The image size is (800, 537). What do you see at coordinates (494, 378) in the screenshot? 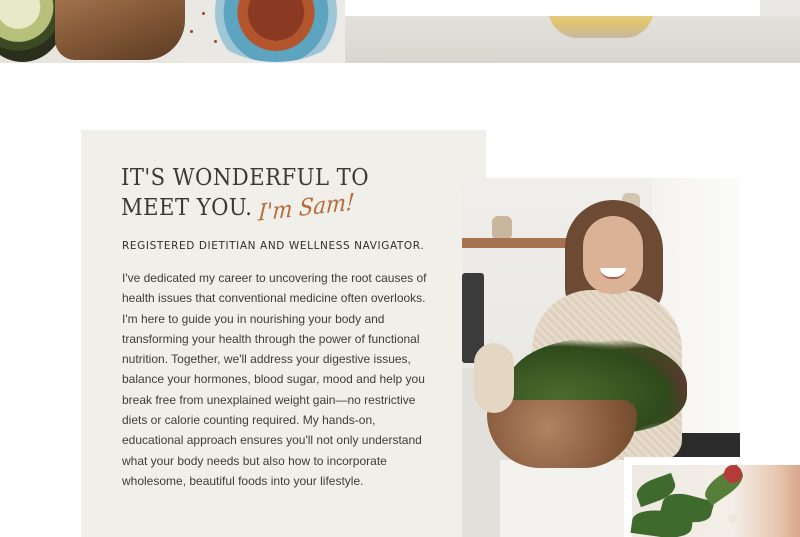
I see `arm-shape` at bounding box center [494, 378].